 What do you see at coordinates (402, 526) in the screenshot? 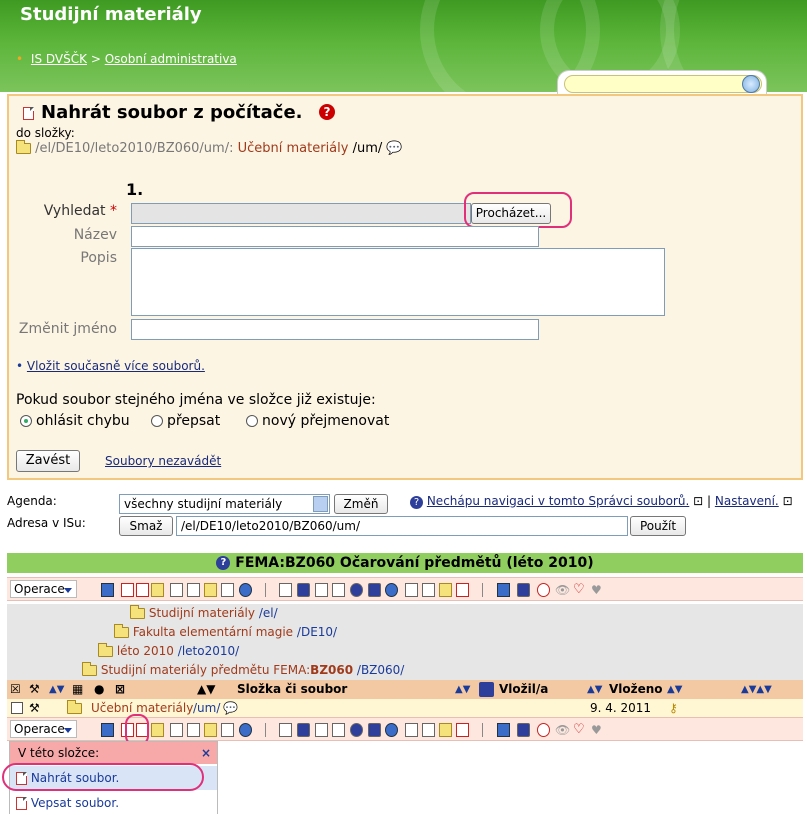
I see `address-input: /el/DE10/leto2010/BZ060/um/` at bounding box center [402, 526].